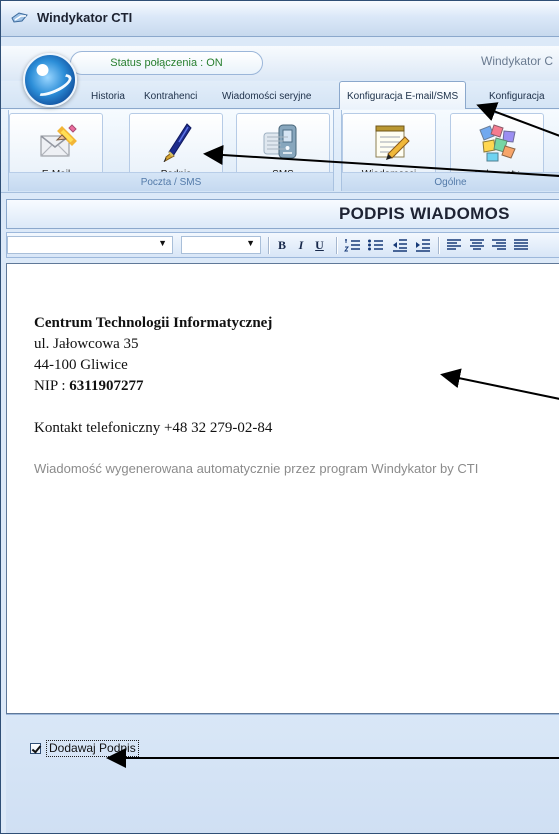 This screenshot has height=834, width=559. Describe the element at coordinates (450, 181) in the screenshot. I see `ogolne-group-label: Ogólne` at that location.